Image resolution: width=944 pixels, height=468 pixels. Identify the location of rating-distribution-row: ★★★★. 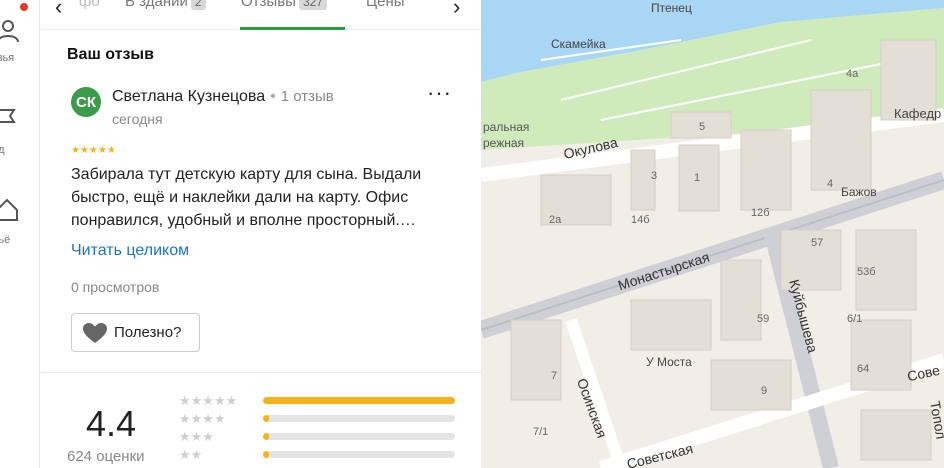
(319, 418).